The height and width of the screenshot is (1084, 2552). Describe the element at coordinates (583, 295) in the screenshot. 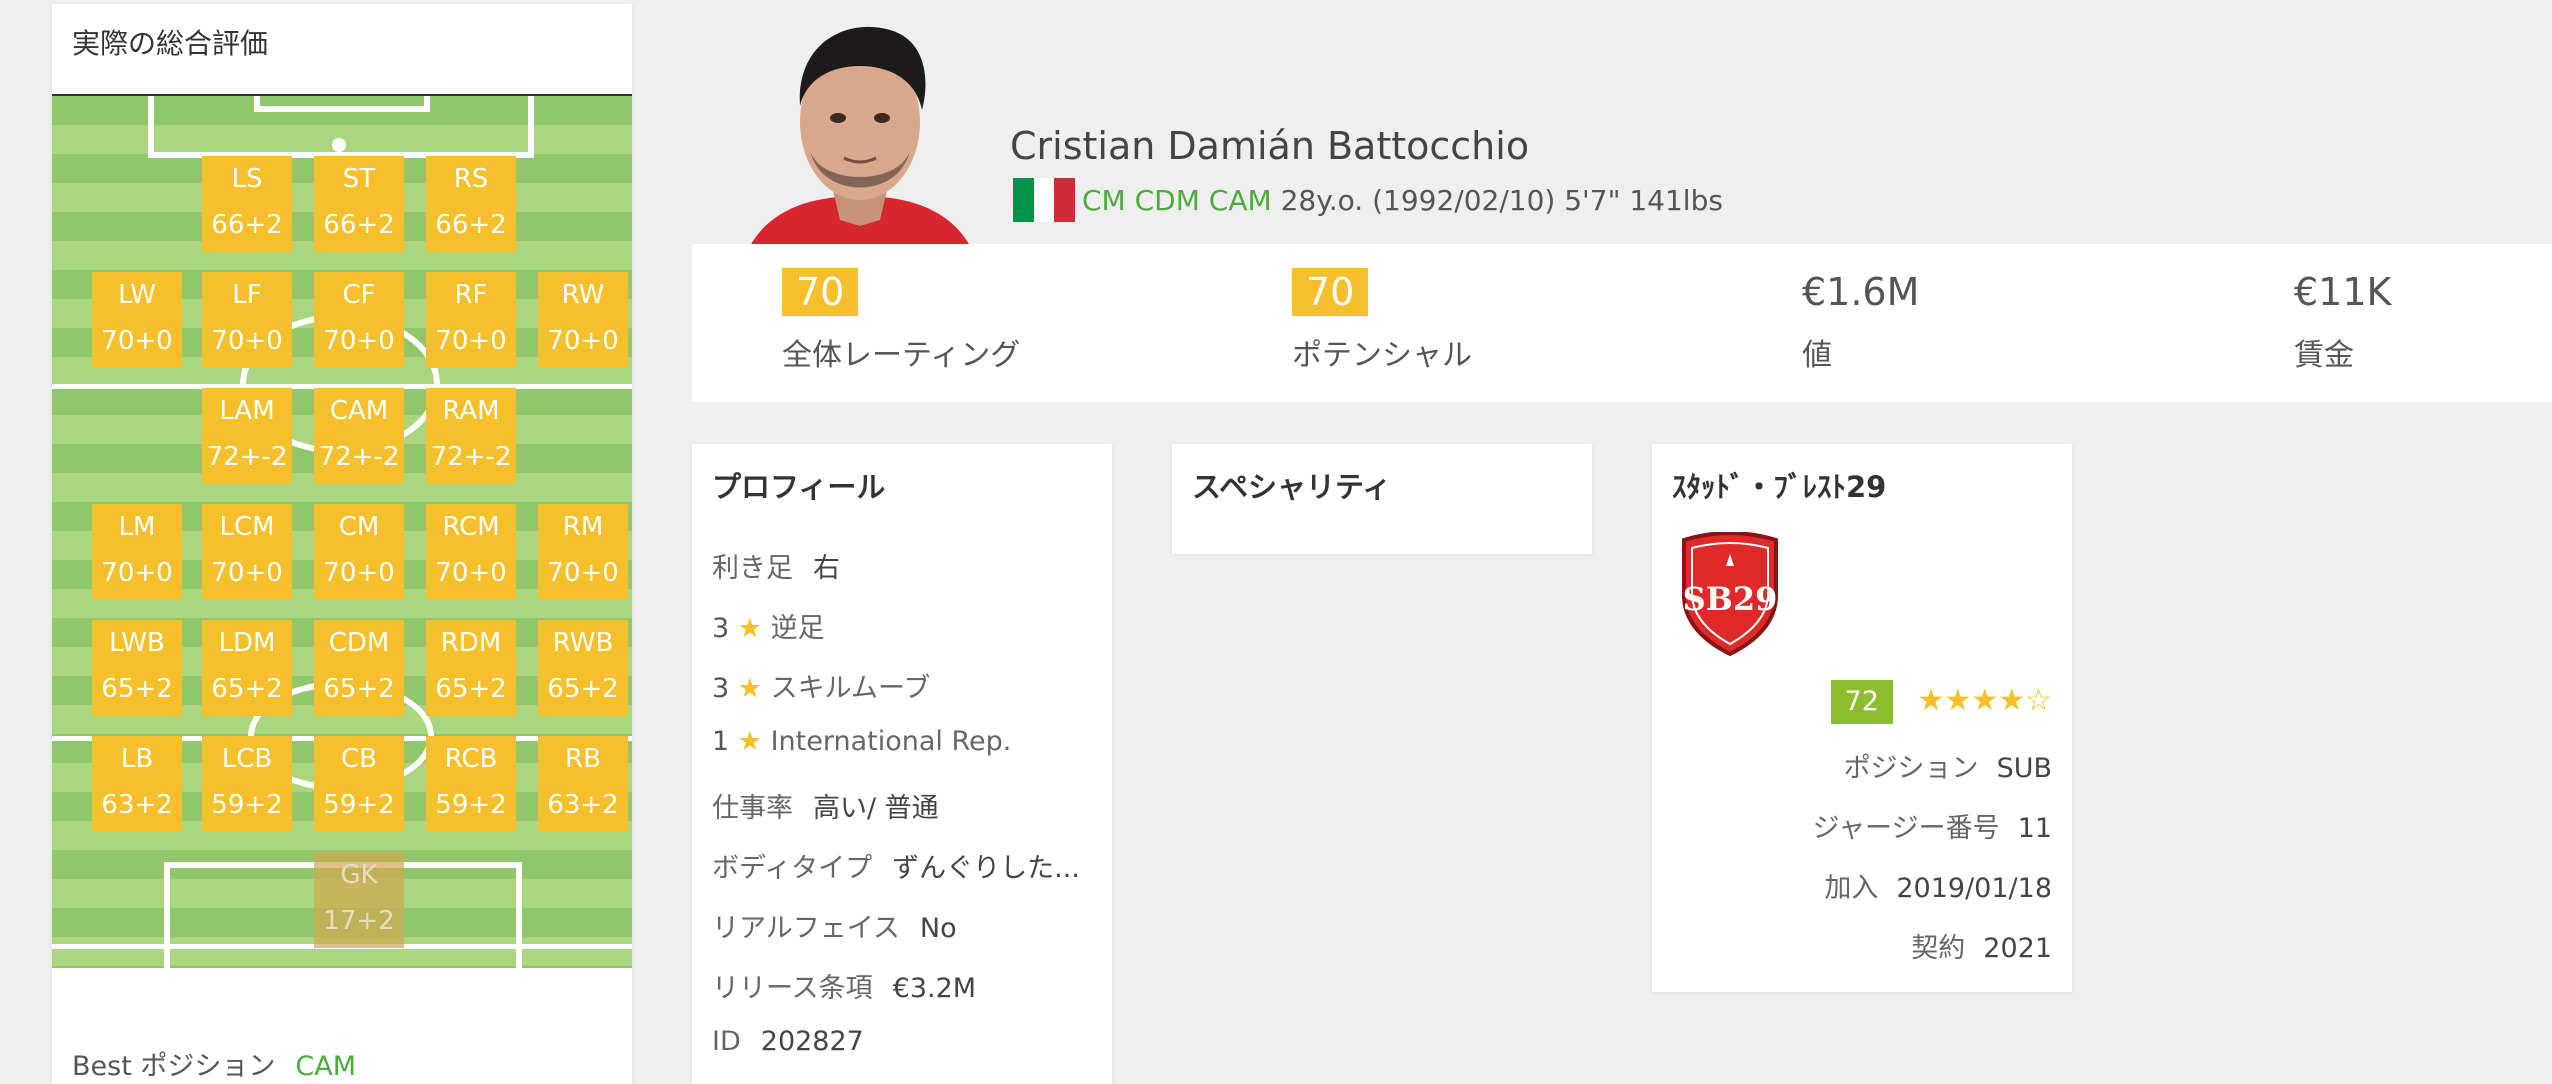

I see `position-code: RW` at that location.